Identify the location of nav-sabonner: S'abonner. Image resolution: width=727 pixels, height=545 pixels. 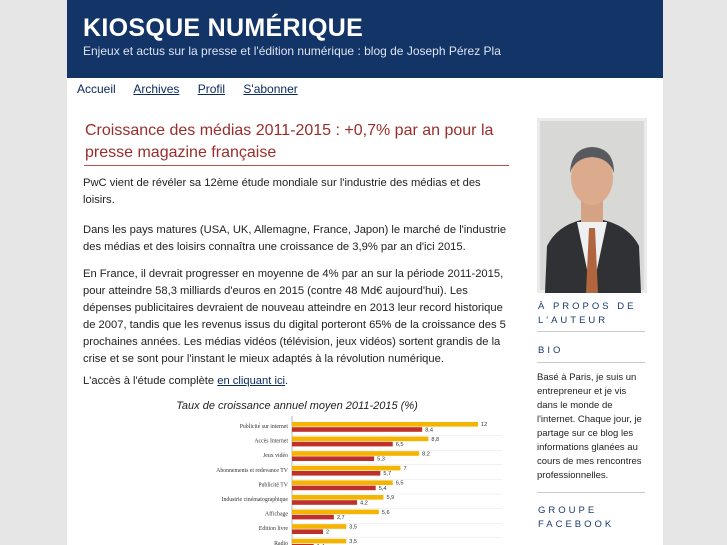
(270, 89).